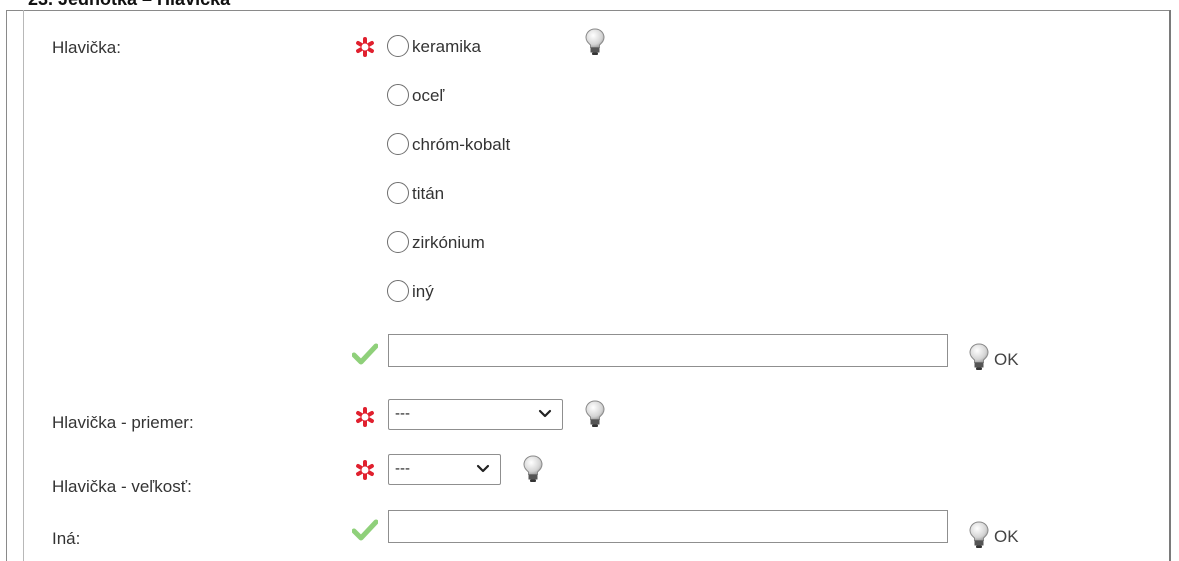 The image size is (1179, 561). I want to click on panel-inner-border, so click(23, 285).